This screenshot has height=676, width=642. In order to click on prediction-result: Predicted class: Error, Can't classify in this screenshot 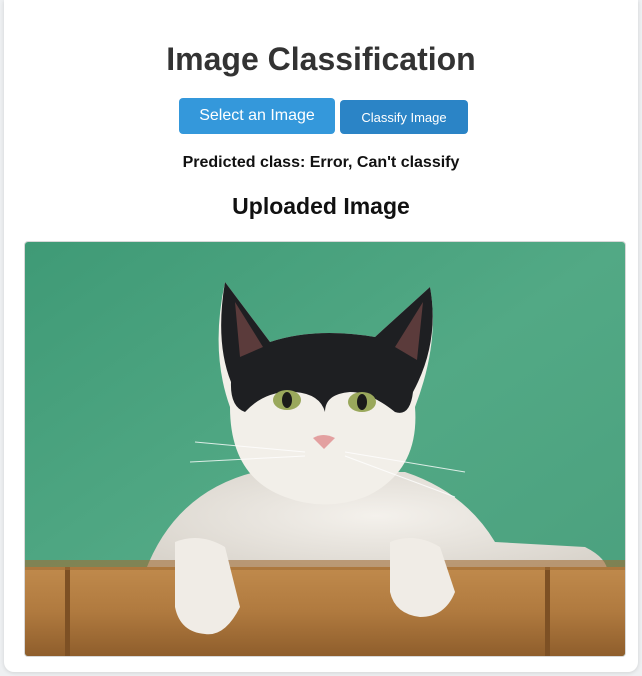, I will do `click(321, 162)`.